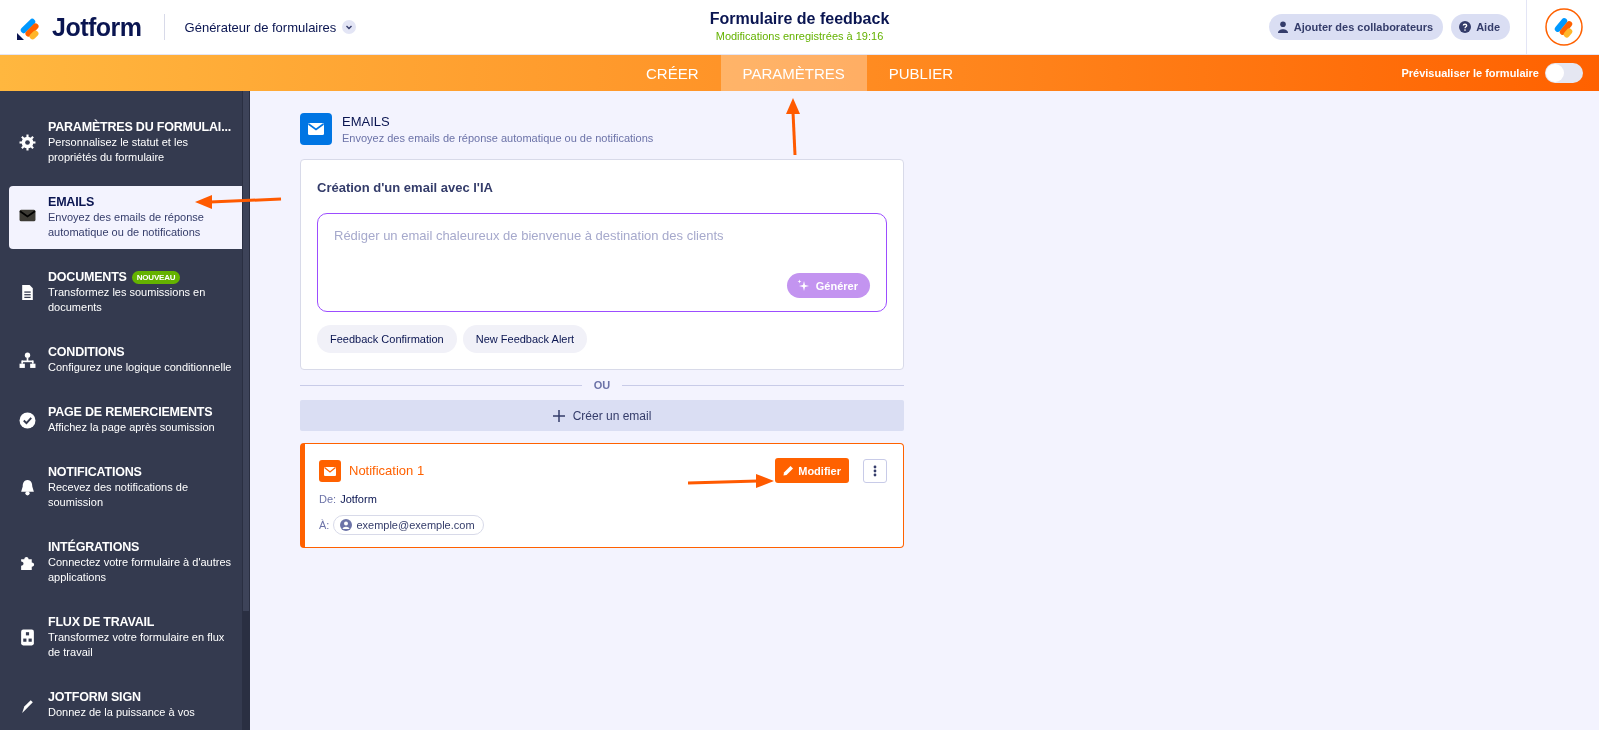  I want to click on sidebar-item: NOTIFICATIONS Recevez des notifications de soumission, so click(125, 487).